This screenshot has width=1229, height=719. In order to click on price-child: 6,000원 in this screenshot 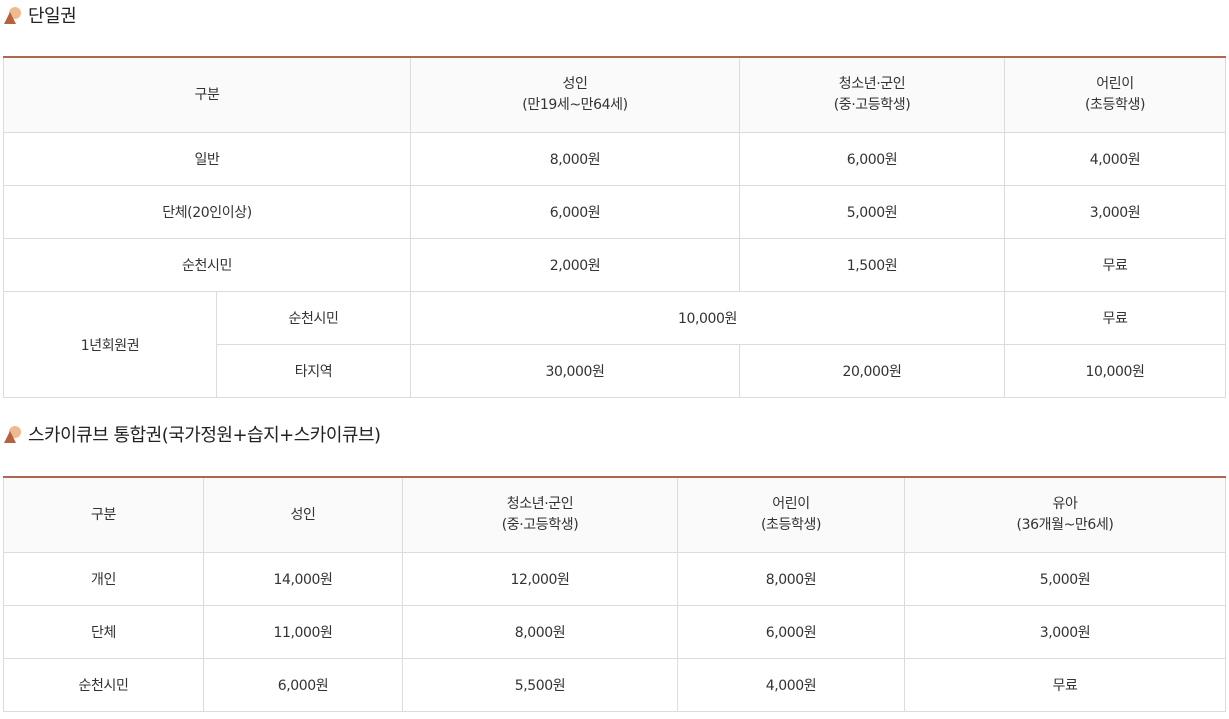, I will do `click(791, 632)`.